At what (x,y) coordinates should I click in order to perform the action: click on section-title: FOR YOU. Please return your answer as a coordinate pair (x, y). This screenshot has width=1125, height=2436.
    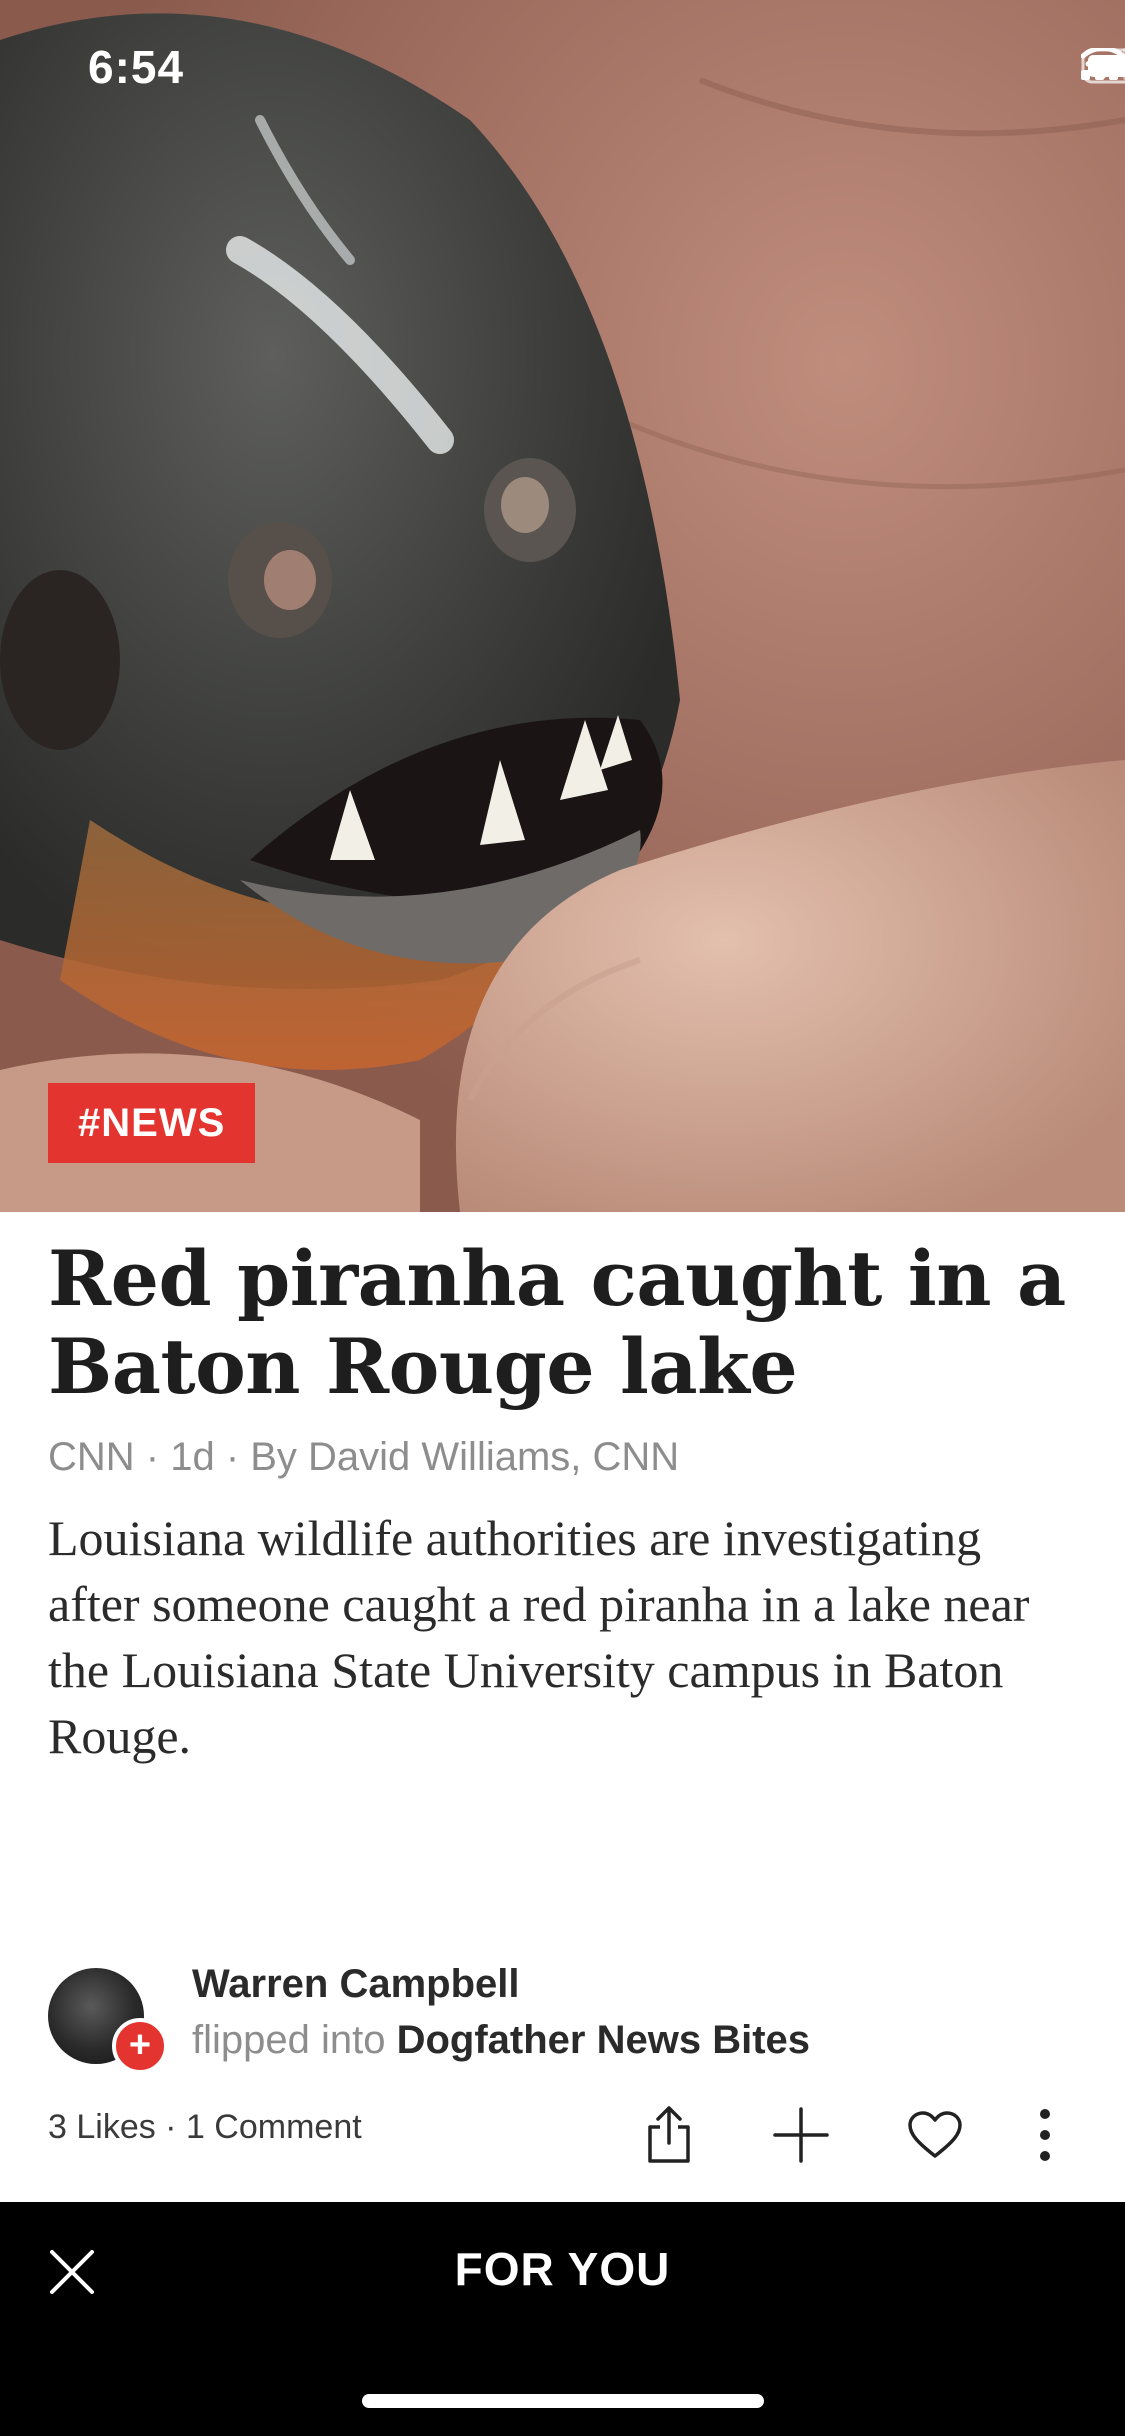
    Looking at the image, I should click on (562, 2269).